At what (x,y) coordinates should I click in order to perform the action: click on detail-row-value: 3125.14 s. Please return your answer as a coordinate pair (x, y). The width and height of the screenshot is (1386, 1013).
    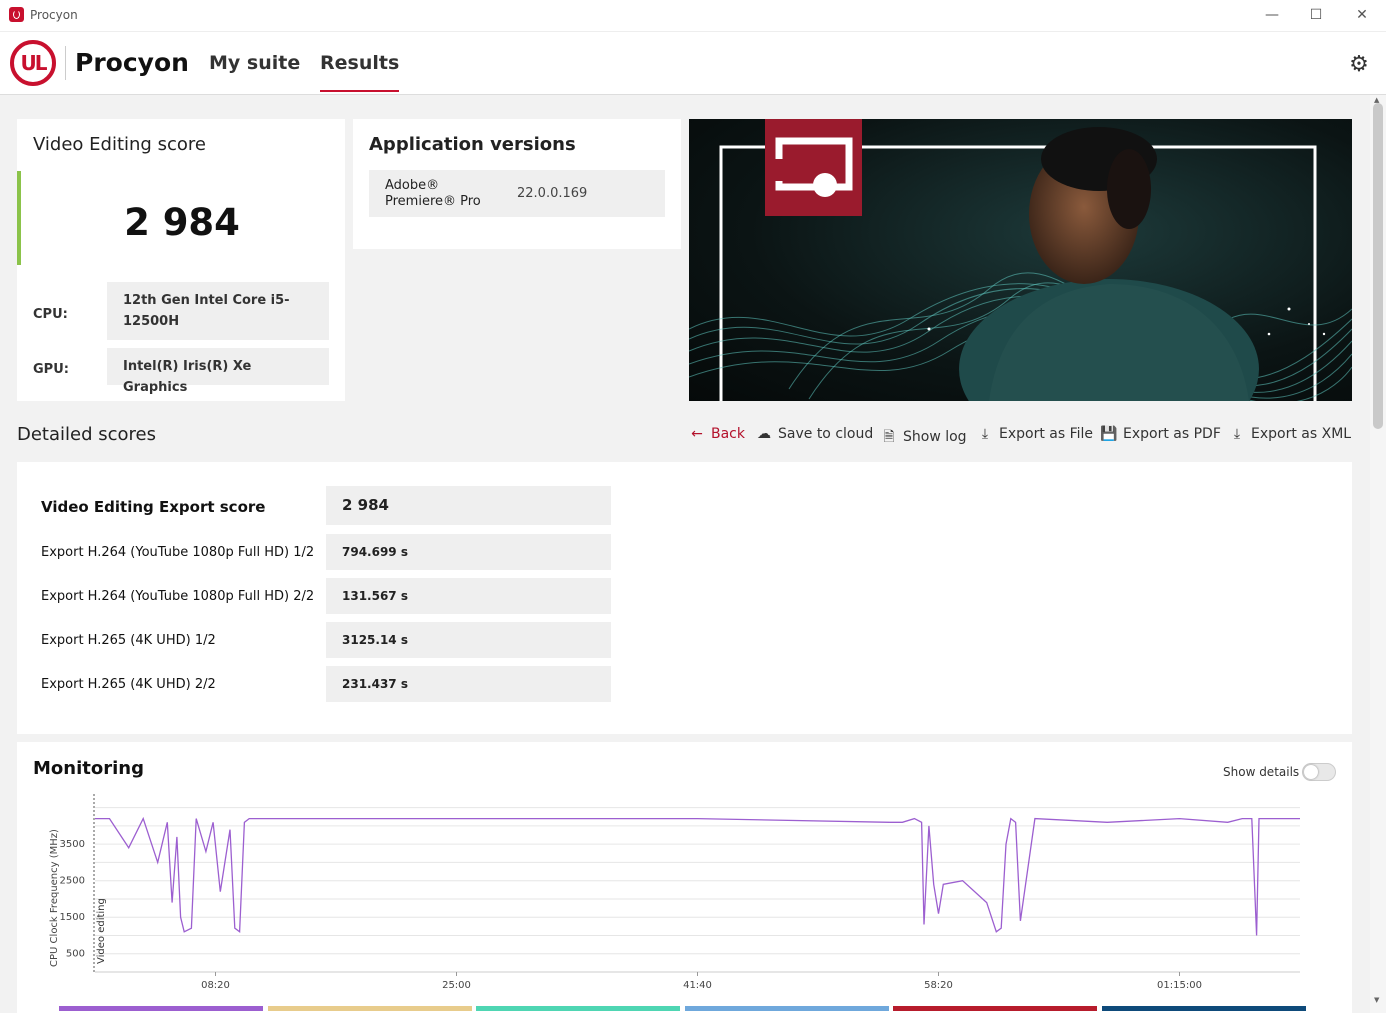
    Looking at the image, I should click on (468, 640).